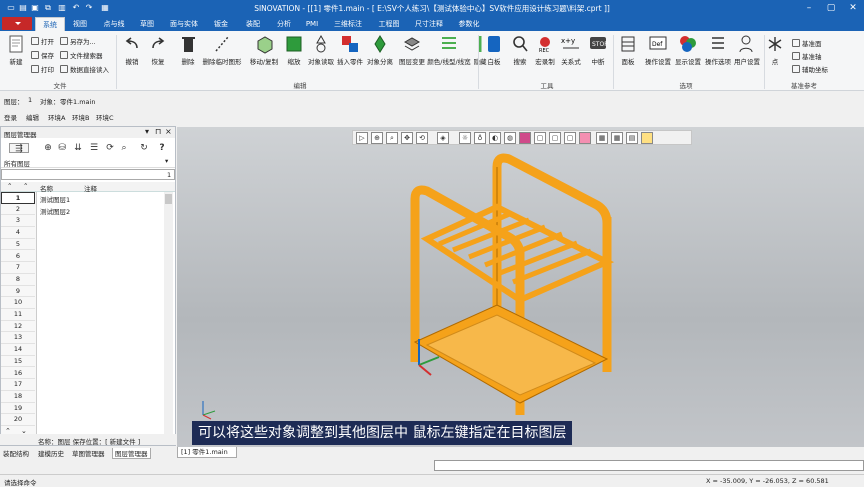 The height and width of the screenshot is (487, 864). What do you see at coordinates (807, 56) in the screenshot?
I see `datum-axis-button: 基准轴` at bounding box center [807, 56].